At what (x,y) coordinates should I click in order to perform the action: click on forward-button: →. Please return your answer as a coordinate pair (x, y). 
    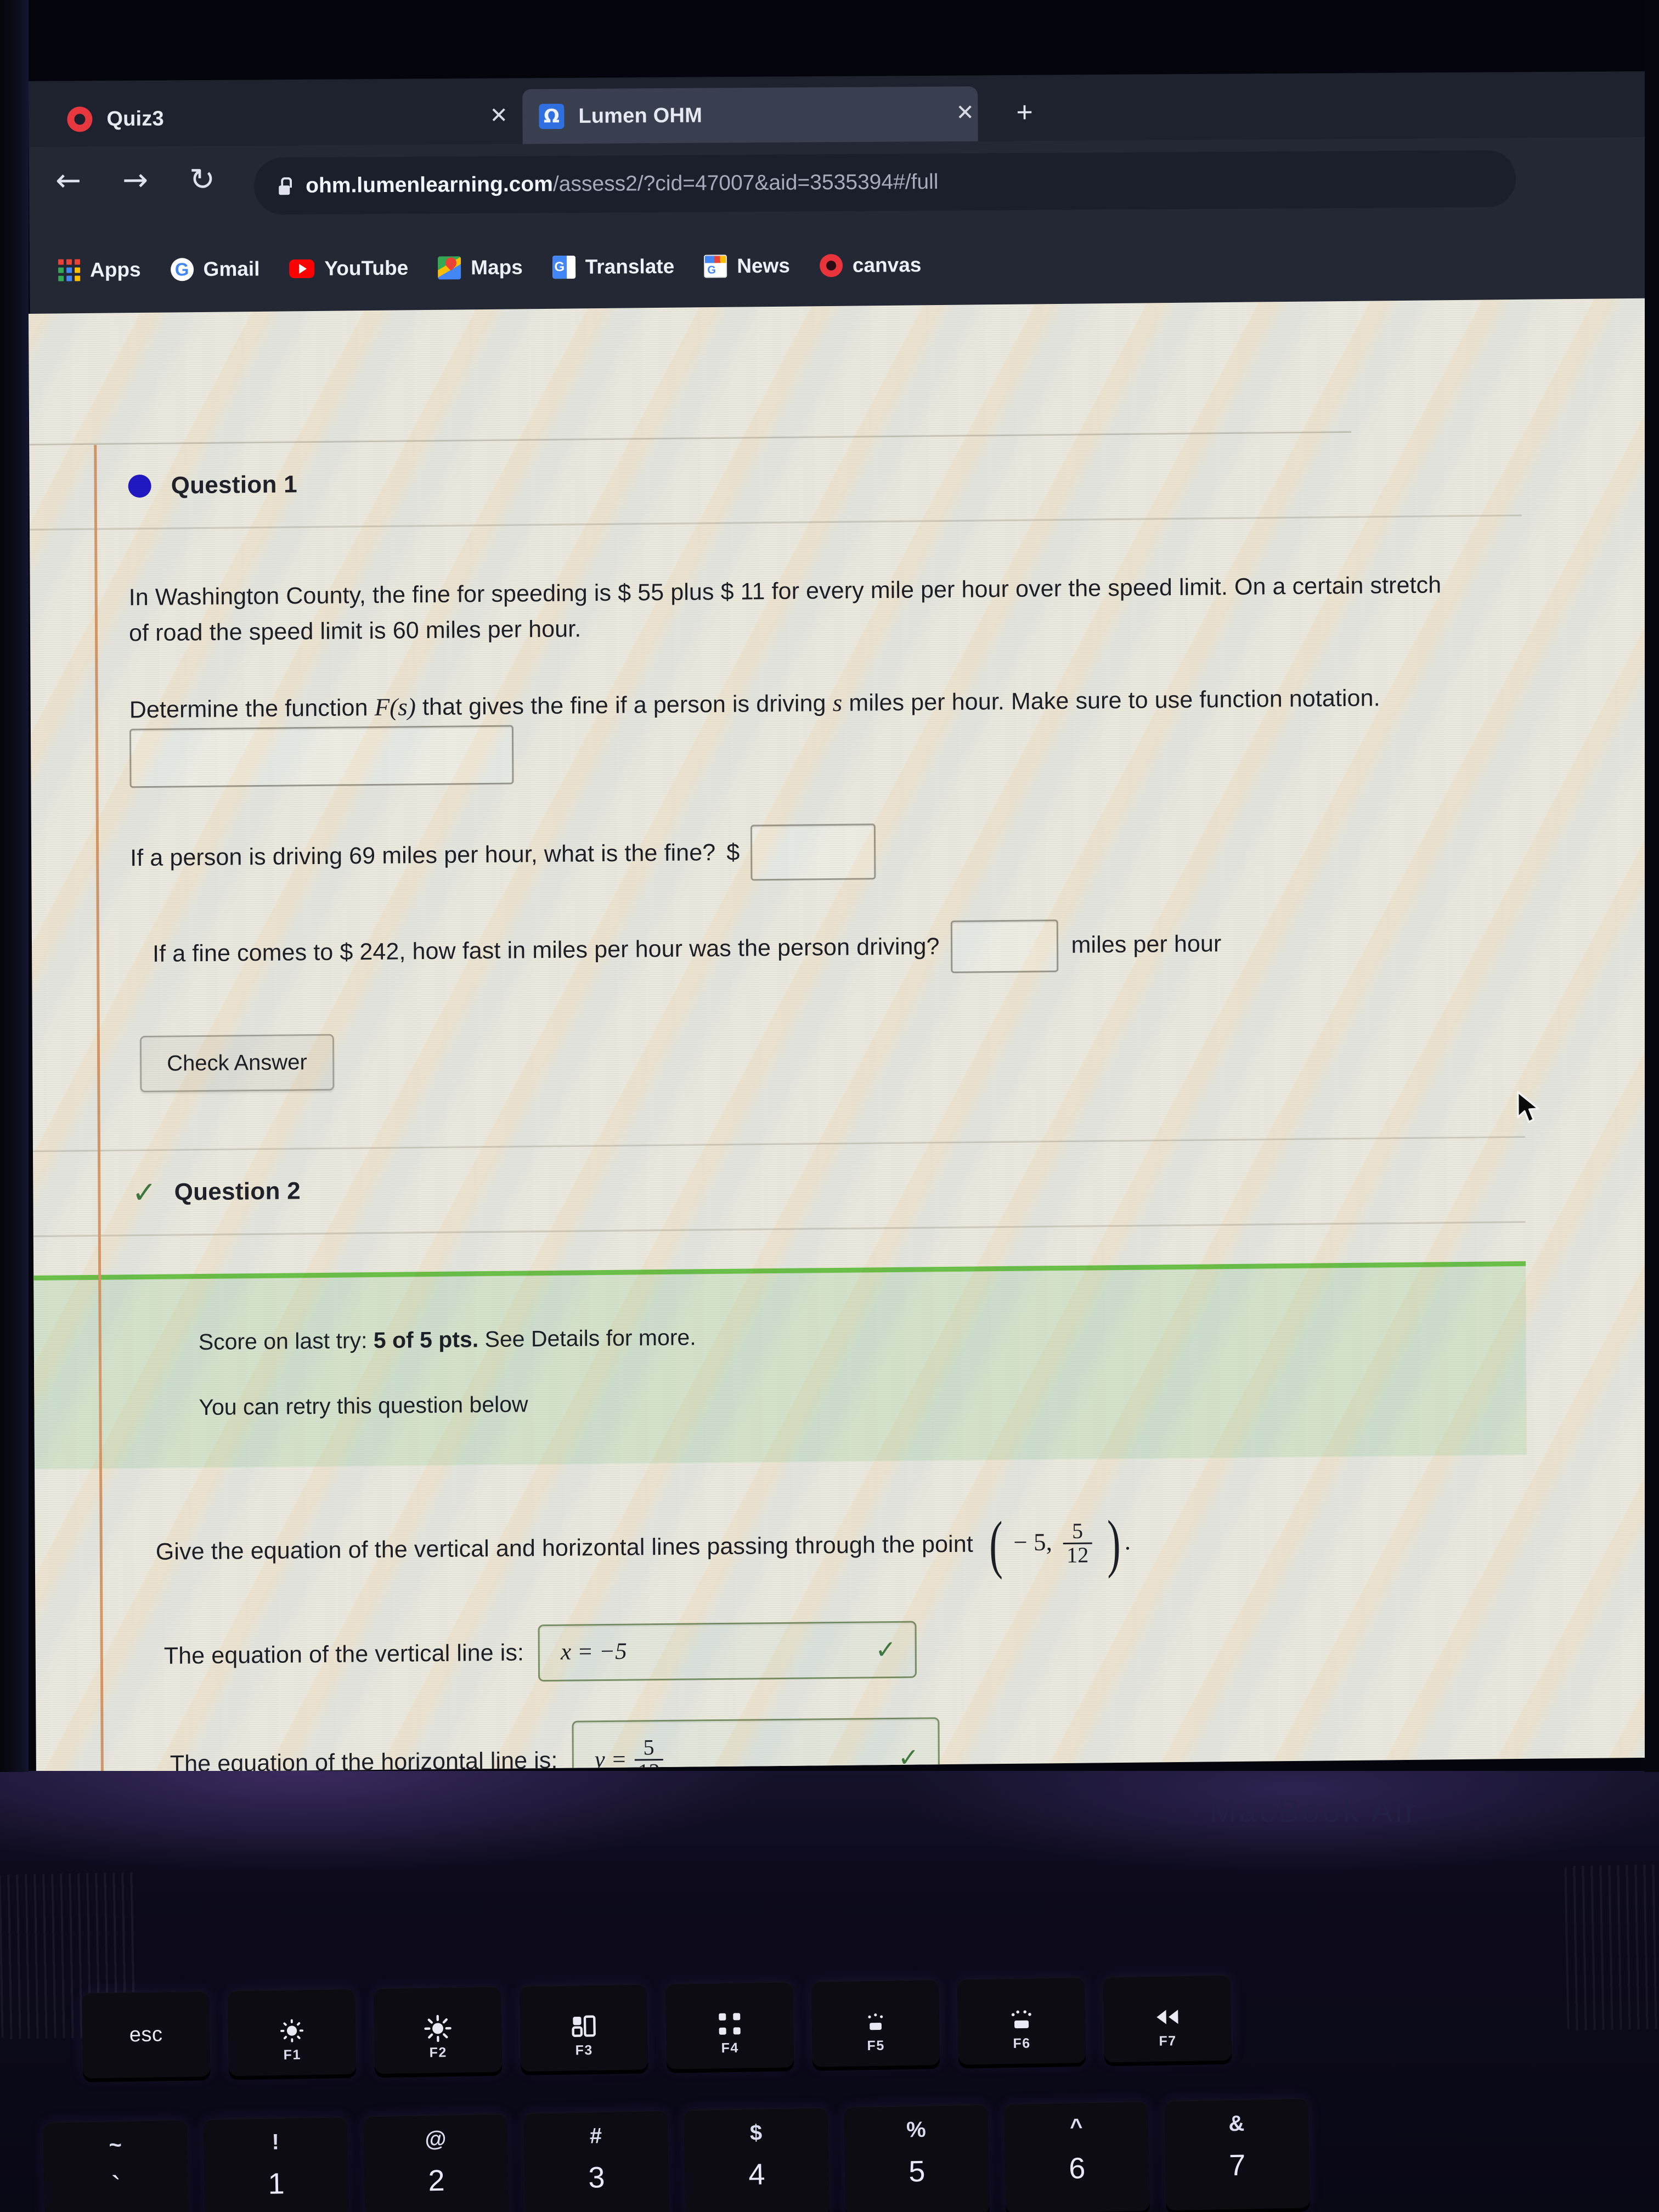
    Looking at the image, I should click on (135, 180).